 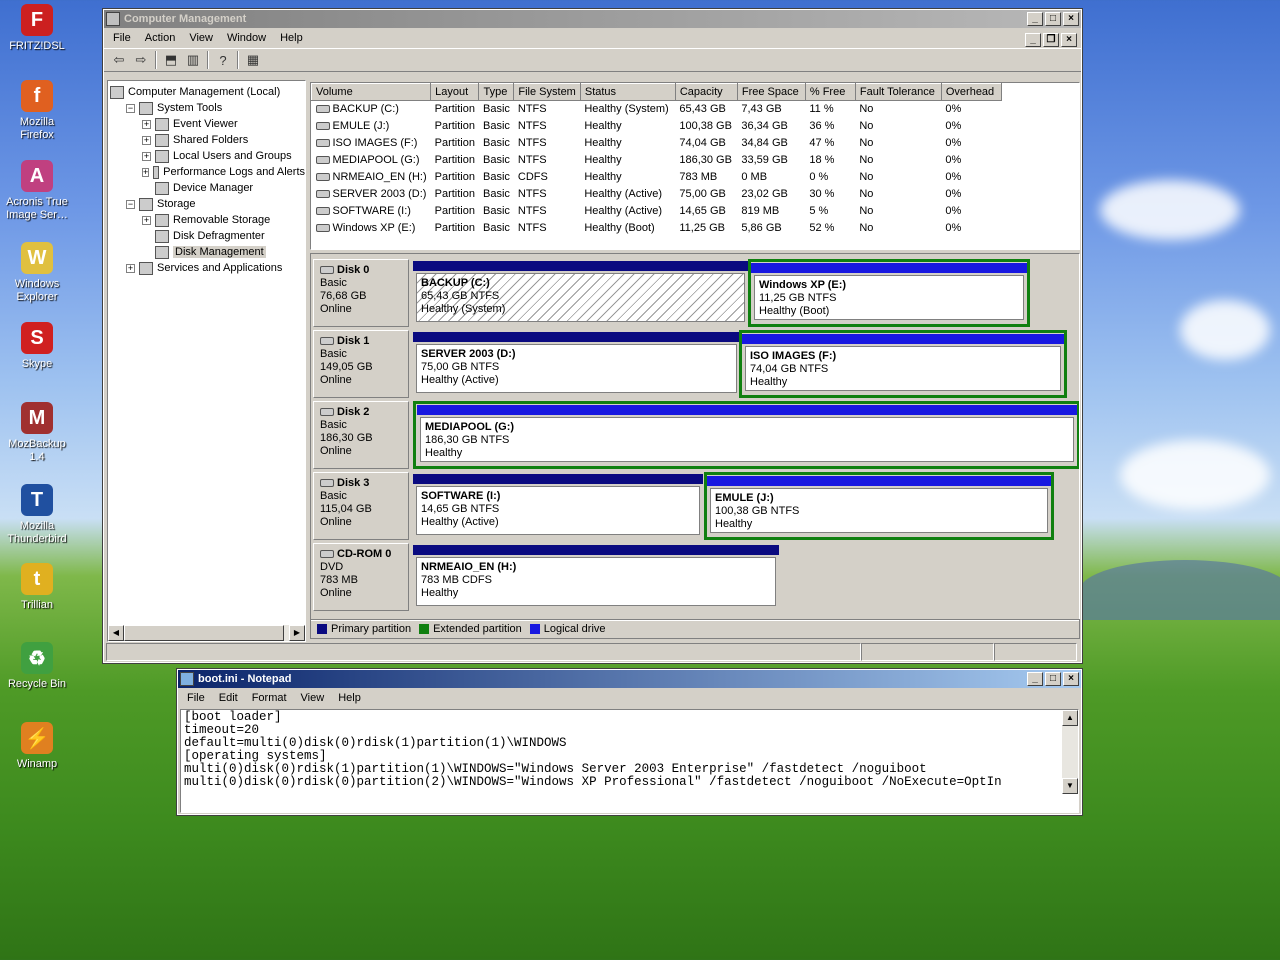 I want to click on column-header: Overhead, so click(x=971, y=92).